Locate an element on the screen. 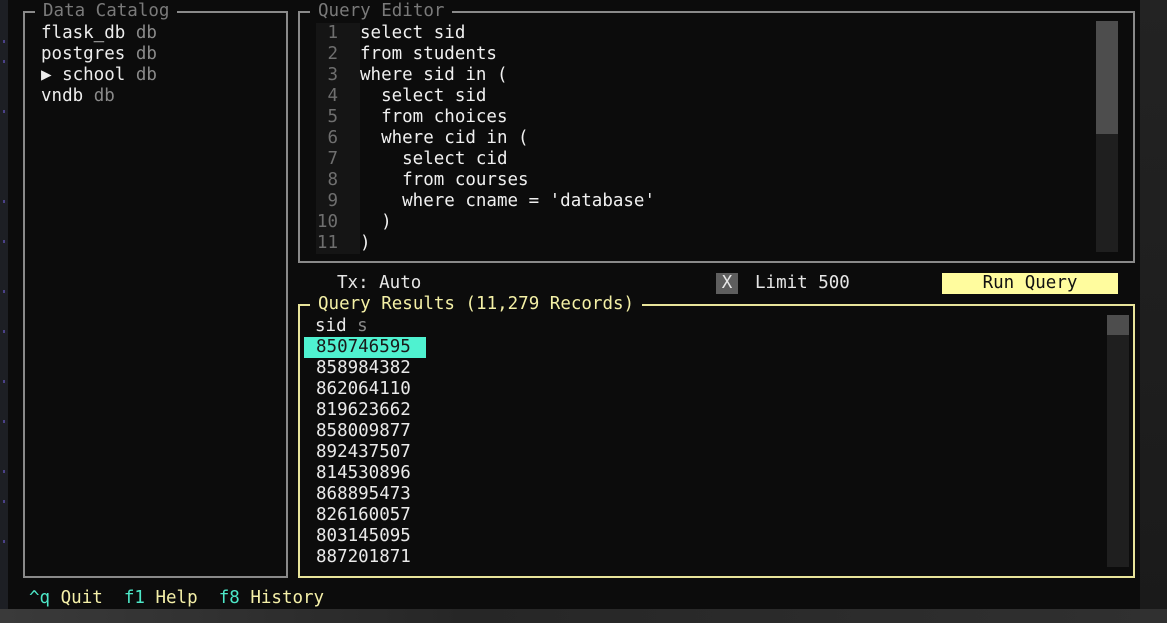  code-line: 8 from courses is located at coordinates (711, 180).